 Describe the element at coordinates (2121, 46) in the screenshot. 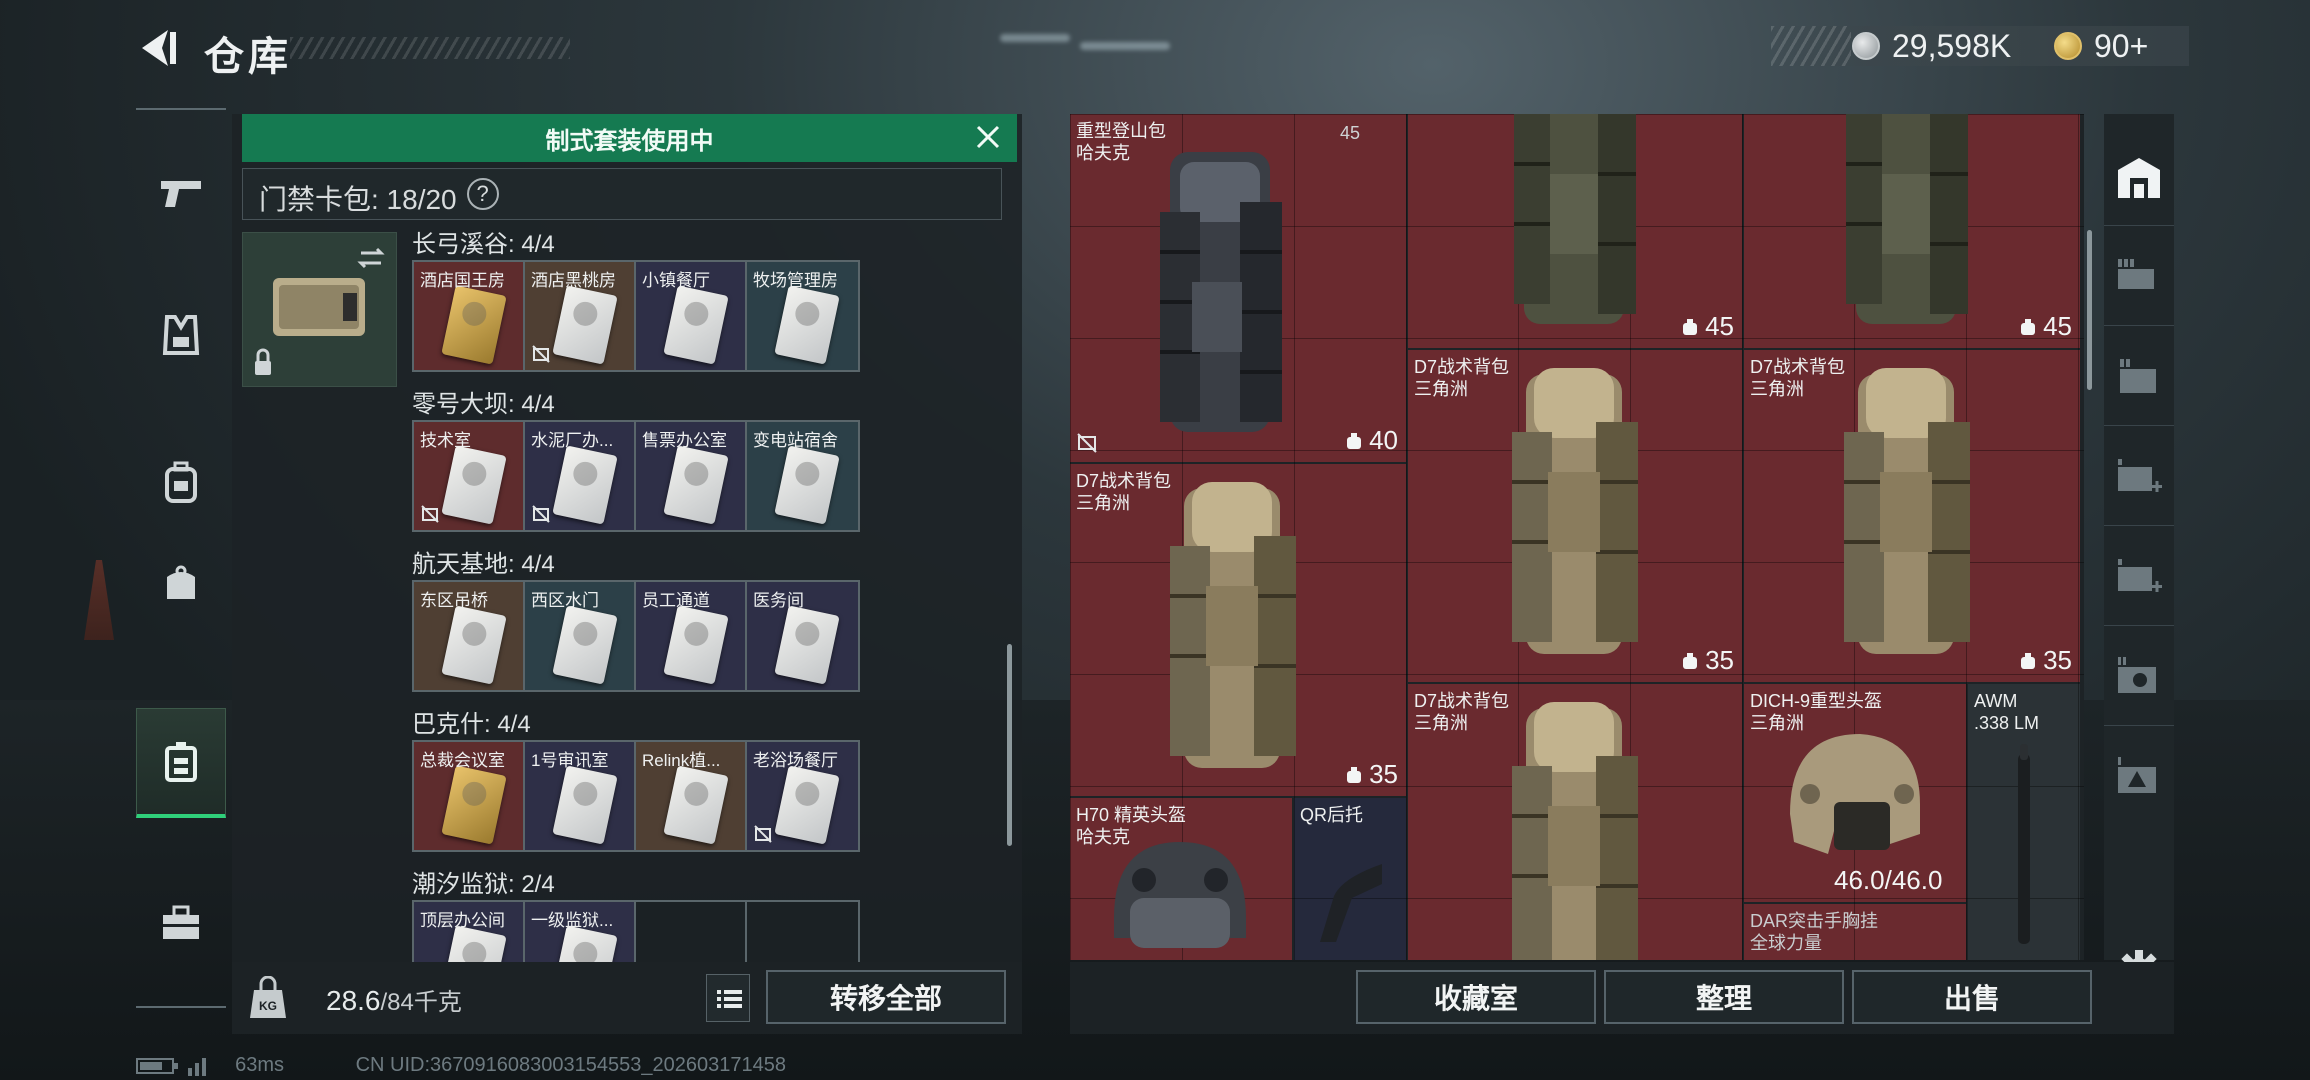

I see `gold-currency-value: 90+` at that location.